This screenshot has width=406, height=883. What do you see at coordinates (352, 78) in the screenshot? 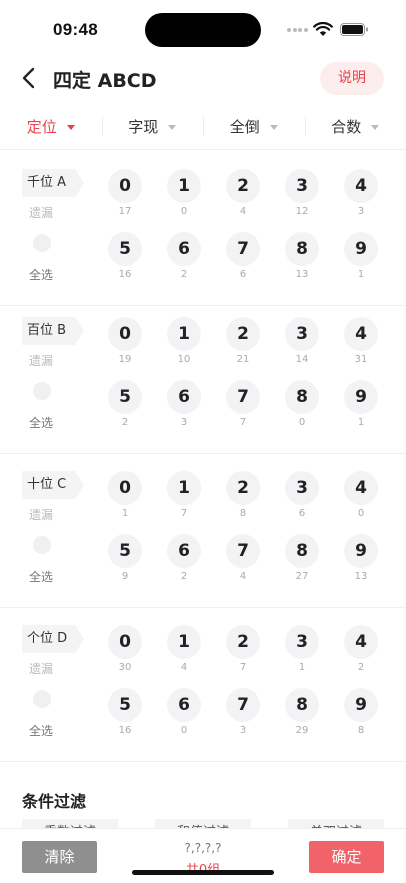
I see `help-button: 说明` at bounding box center [352, 78].